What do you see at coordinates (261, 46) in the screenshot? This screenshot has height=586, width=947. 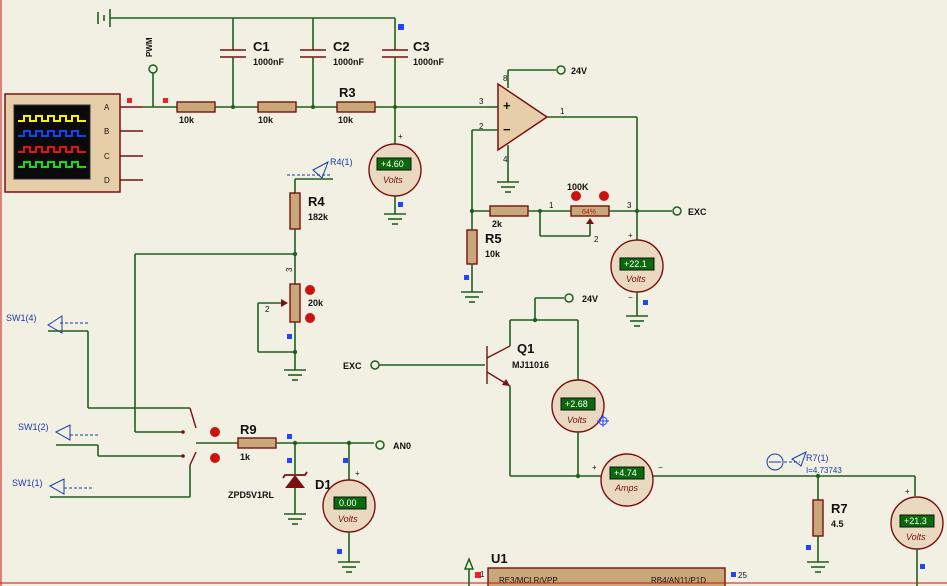 I see `capacitor-c1-label: C1` at bounding box center [261, 46].